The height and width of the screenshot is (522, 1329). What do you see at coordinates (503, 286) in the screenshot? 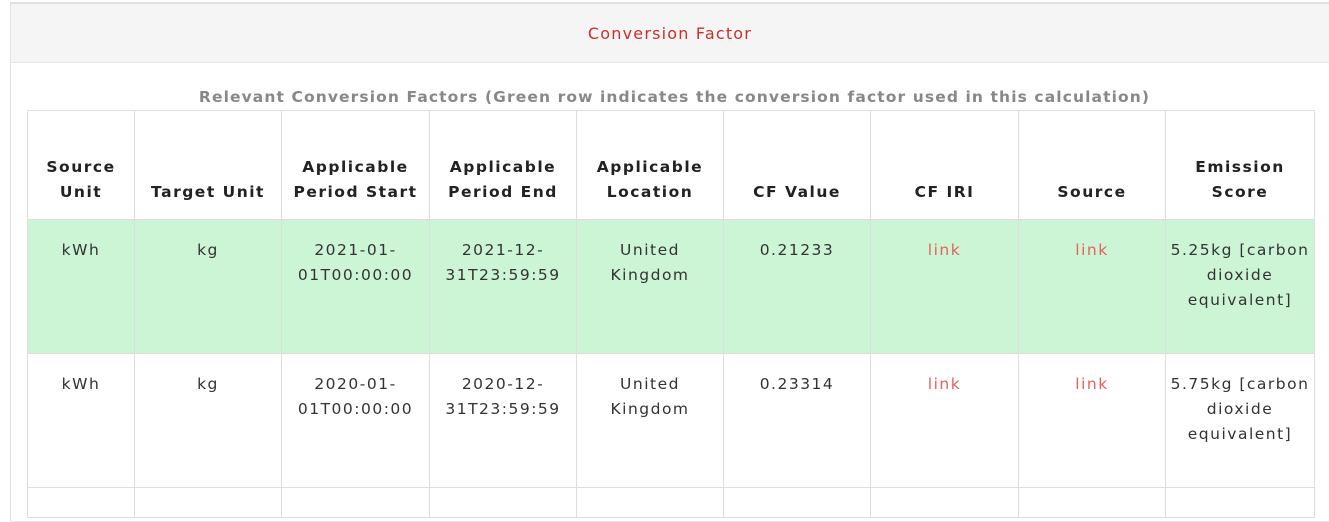
I see `cell-period-end: 2021-12-31T23:59:59` at bounding box center [503, 286].